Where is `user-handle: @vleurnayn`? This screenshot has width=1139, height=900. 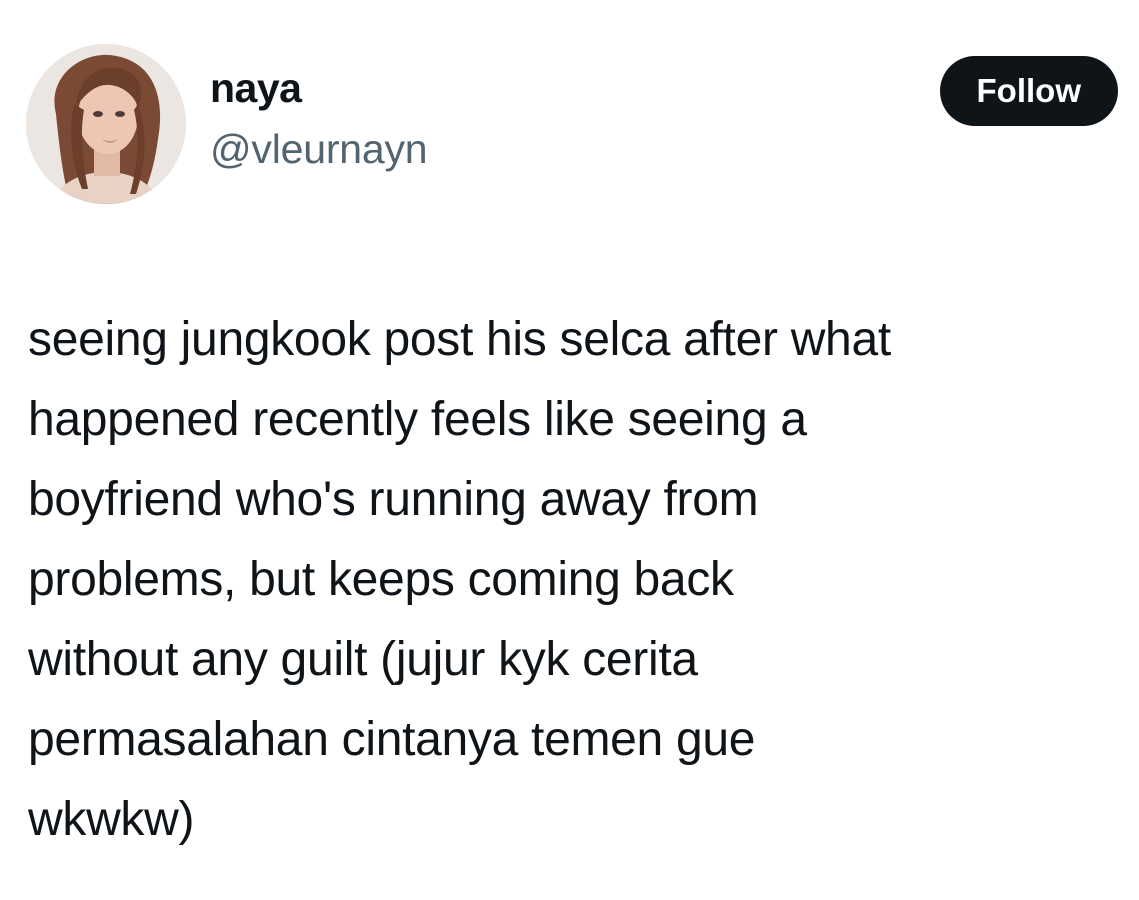 user-handle: @vleurnayn is located at coordinates (319, 149).